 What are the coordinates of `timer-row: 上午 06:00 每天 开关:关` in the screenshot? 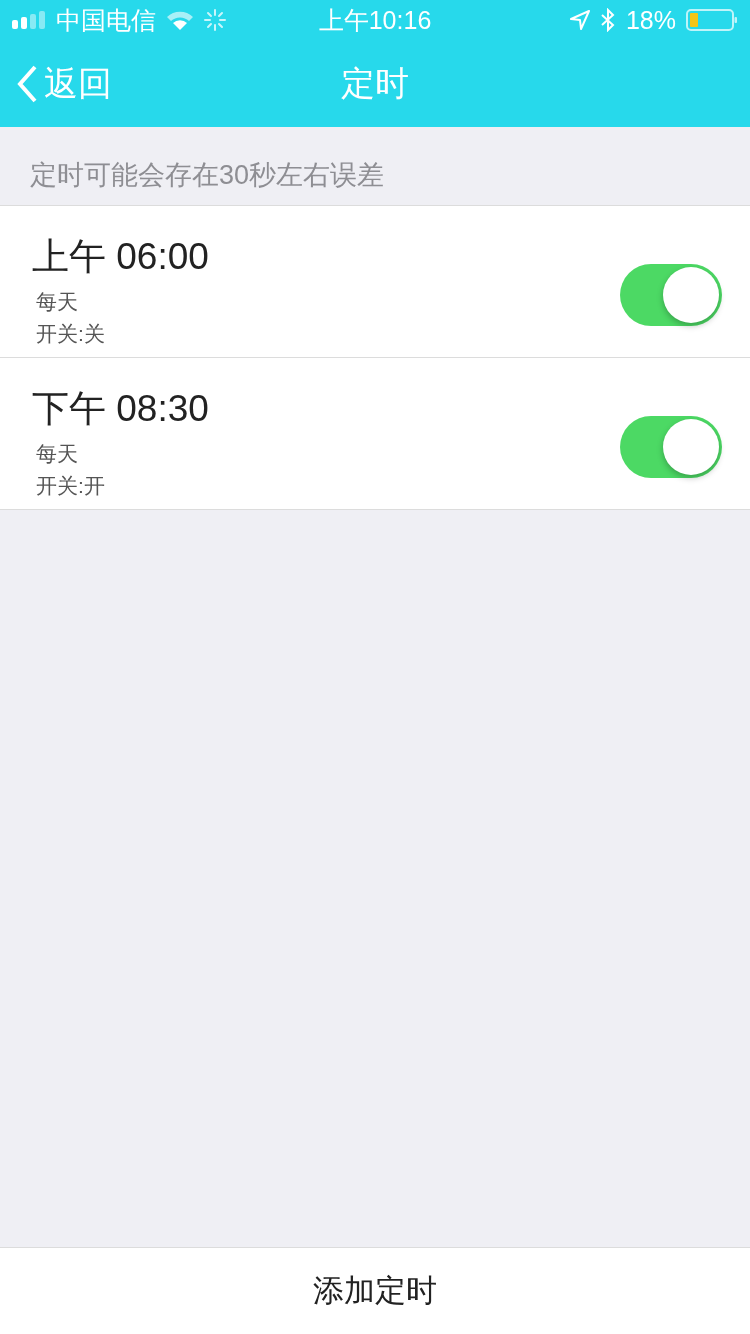 It's located at (375, 282).